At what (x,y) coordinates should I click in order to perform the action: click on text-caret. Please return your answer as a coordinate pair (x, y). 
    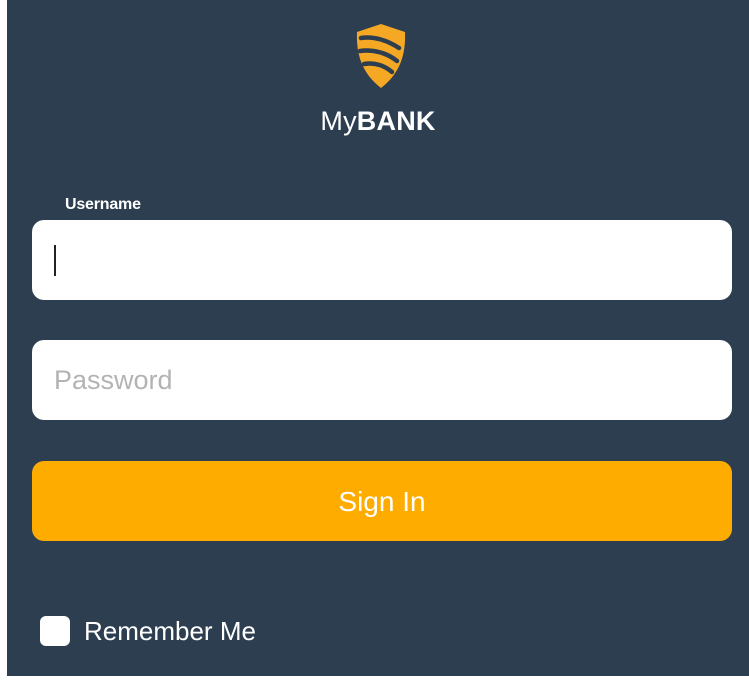
    Looking at the image, I should click on (55, 260).